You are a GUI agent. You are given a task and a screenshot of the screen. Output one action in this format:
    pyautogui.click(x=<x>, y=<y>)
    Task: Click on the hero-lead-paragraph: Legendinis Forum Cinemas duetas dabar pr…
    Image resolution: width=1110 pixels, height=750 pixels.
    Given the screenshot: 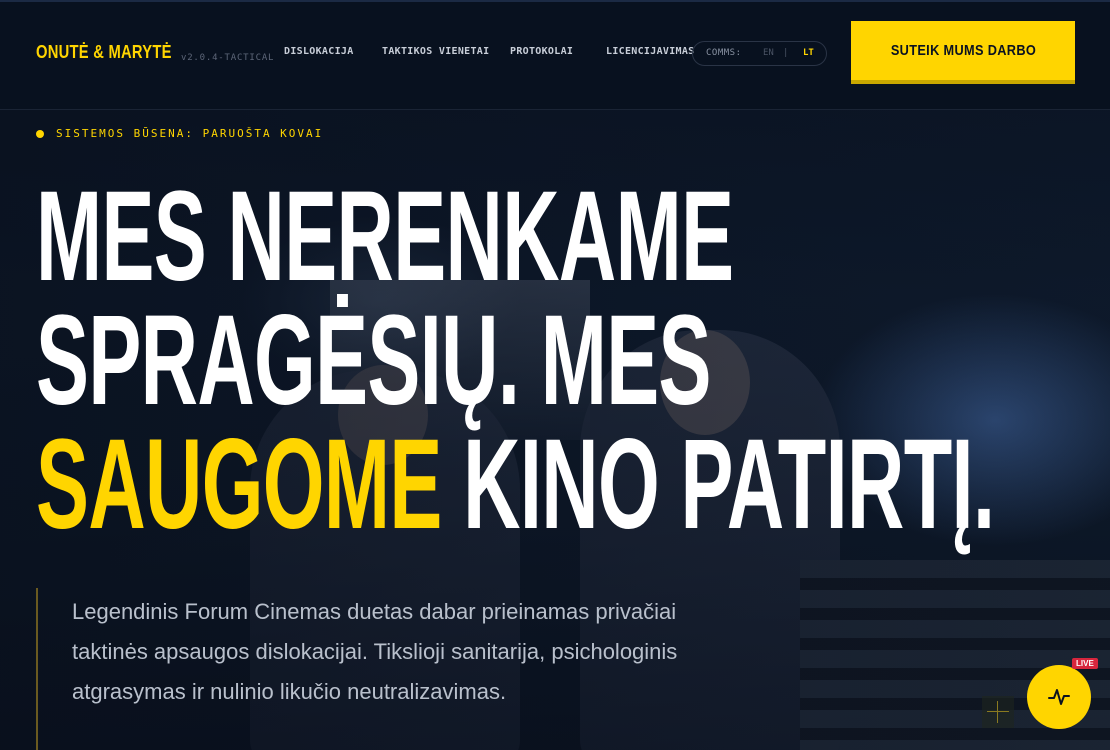 What is the action you would take?
    pyautogui.click(x=386, y=669)
    